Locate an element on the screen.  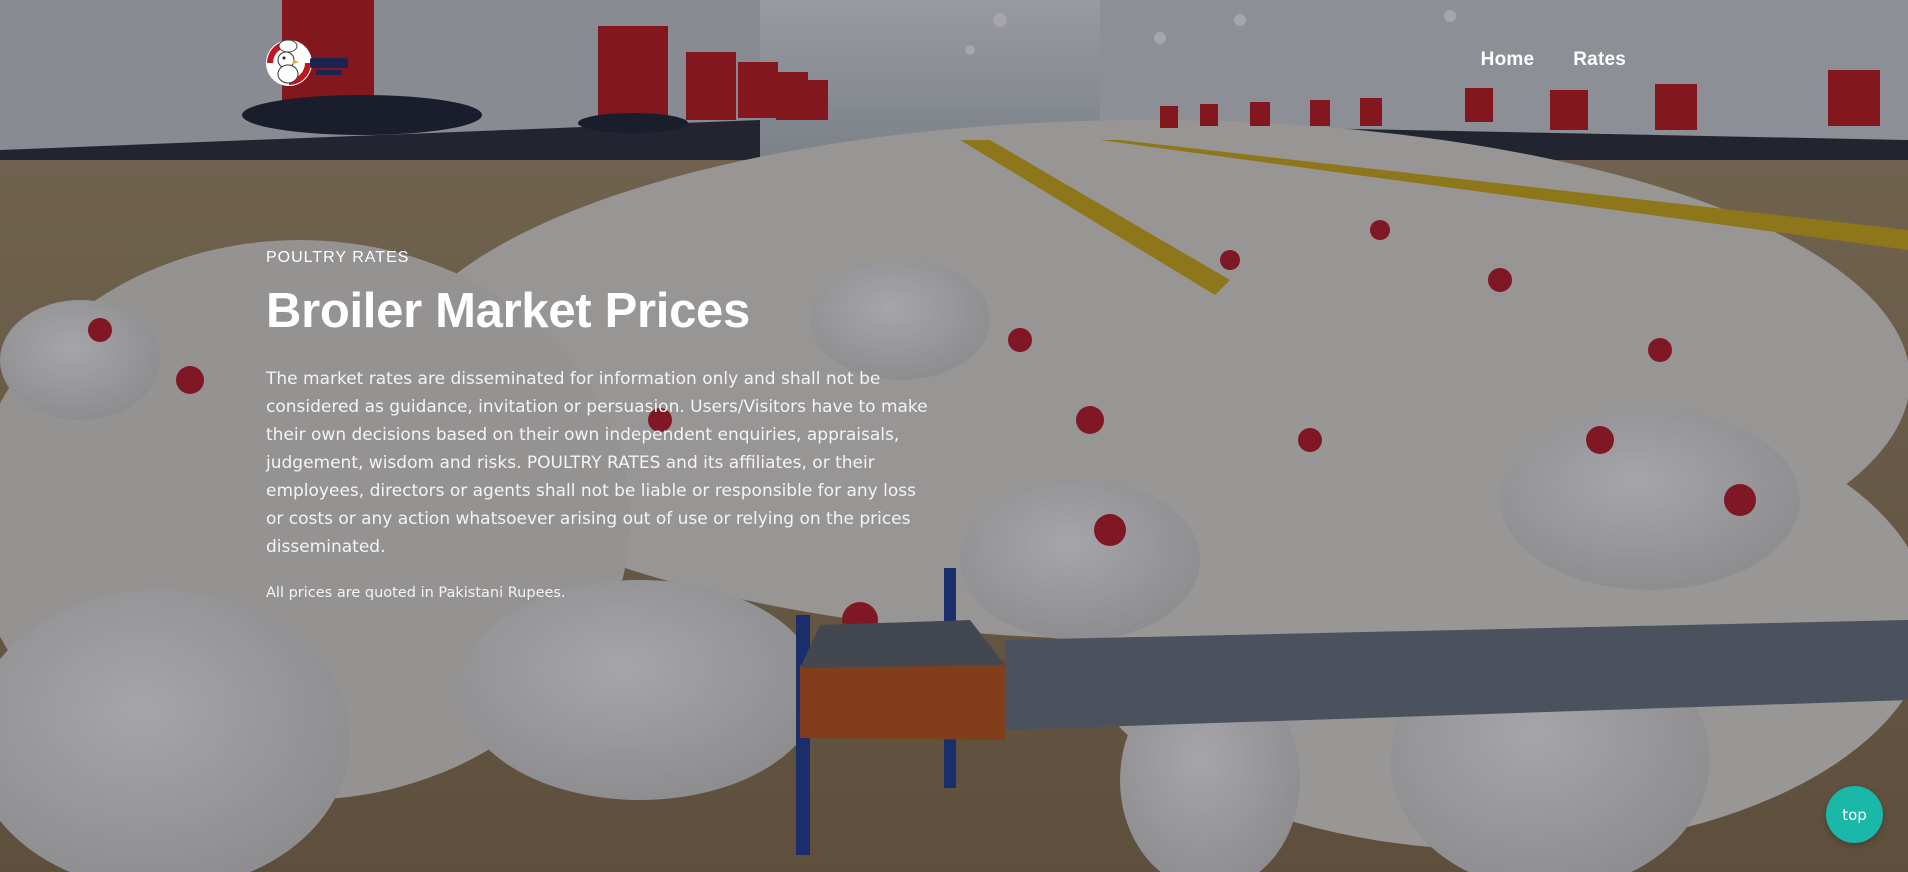
top-navigation: Home Rates is located at coordinates (954, 62).